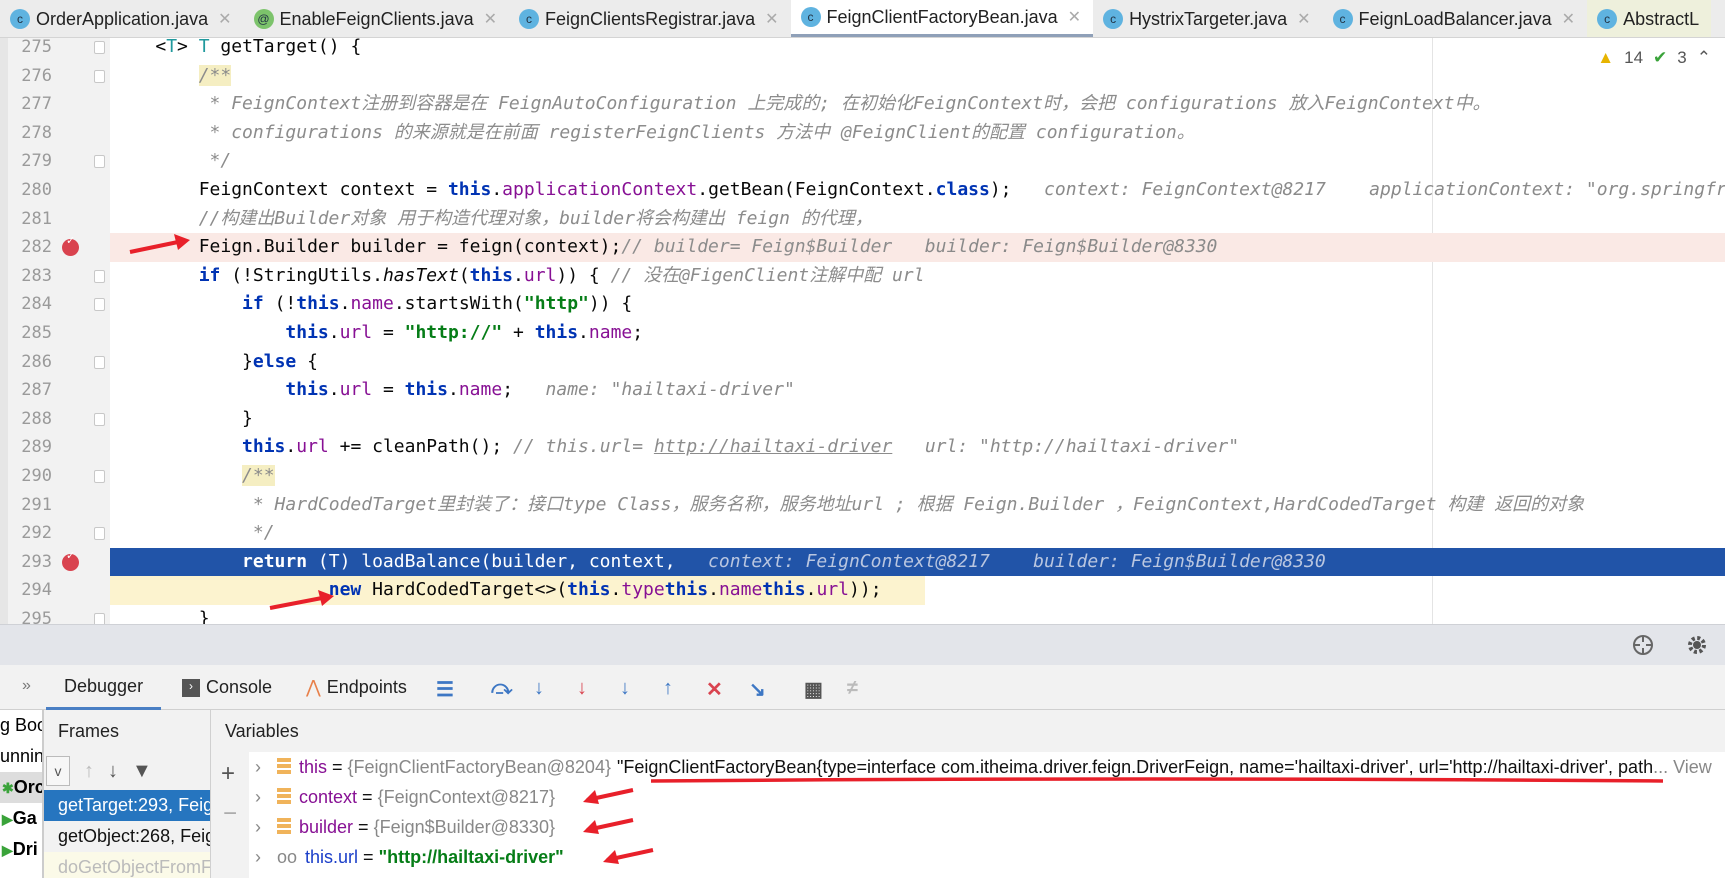 This screenshot has height=878, width=1725. Describe the element at coordinates (1704, 58) in the screenshot. I see `chevron-up-icon: ⌃` at that location.